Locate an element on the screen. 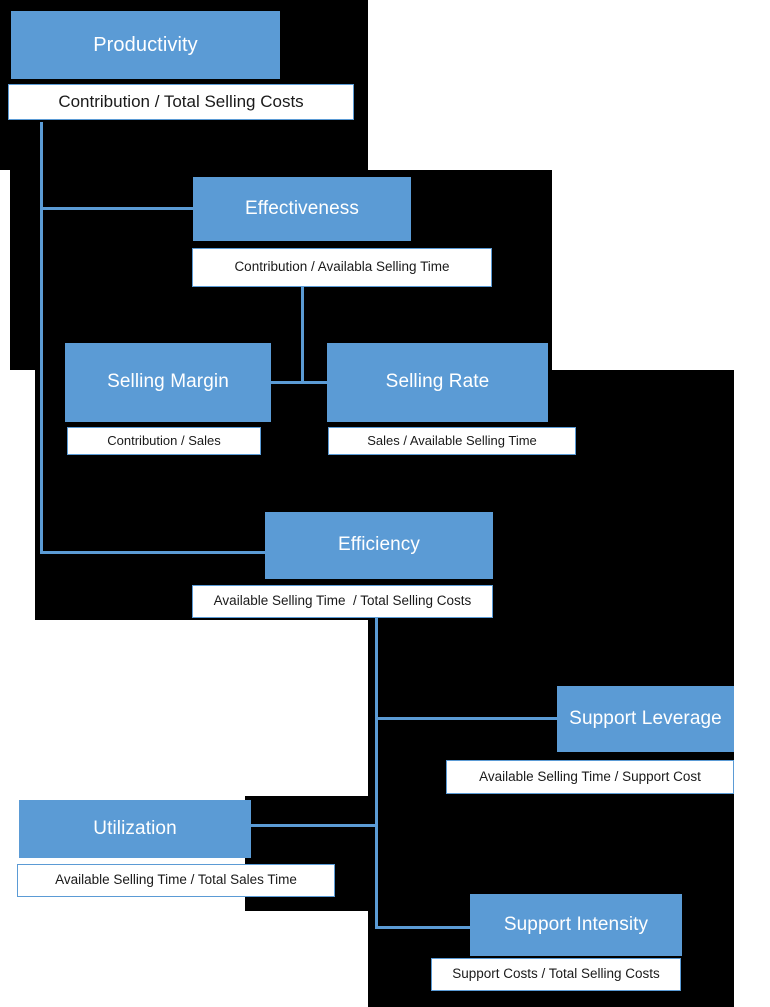  node-efficiency-title: Efficiency is located at coordinates (379, 545).